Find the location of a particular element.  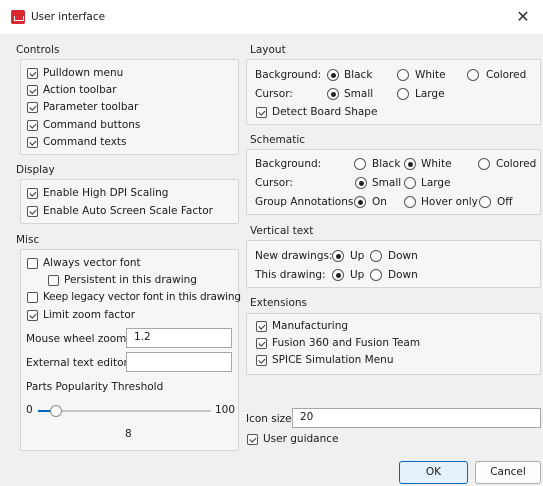

layout-background-label: Background: is located at coordinates (288, 75).